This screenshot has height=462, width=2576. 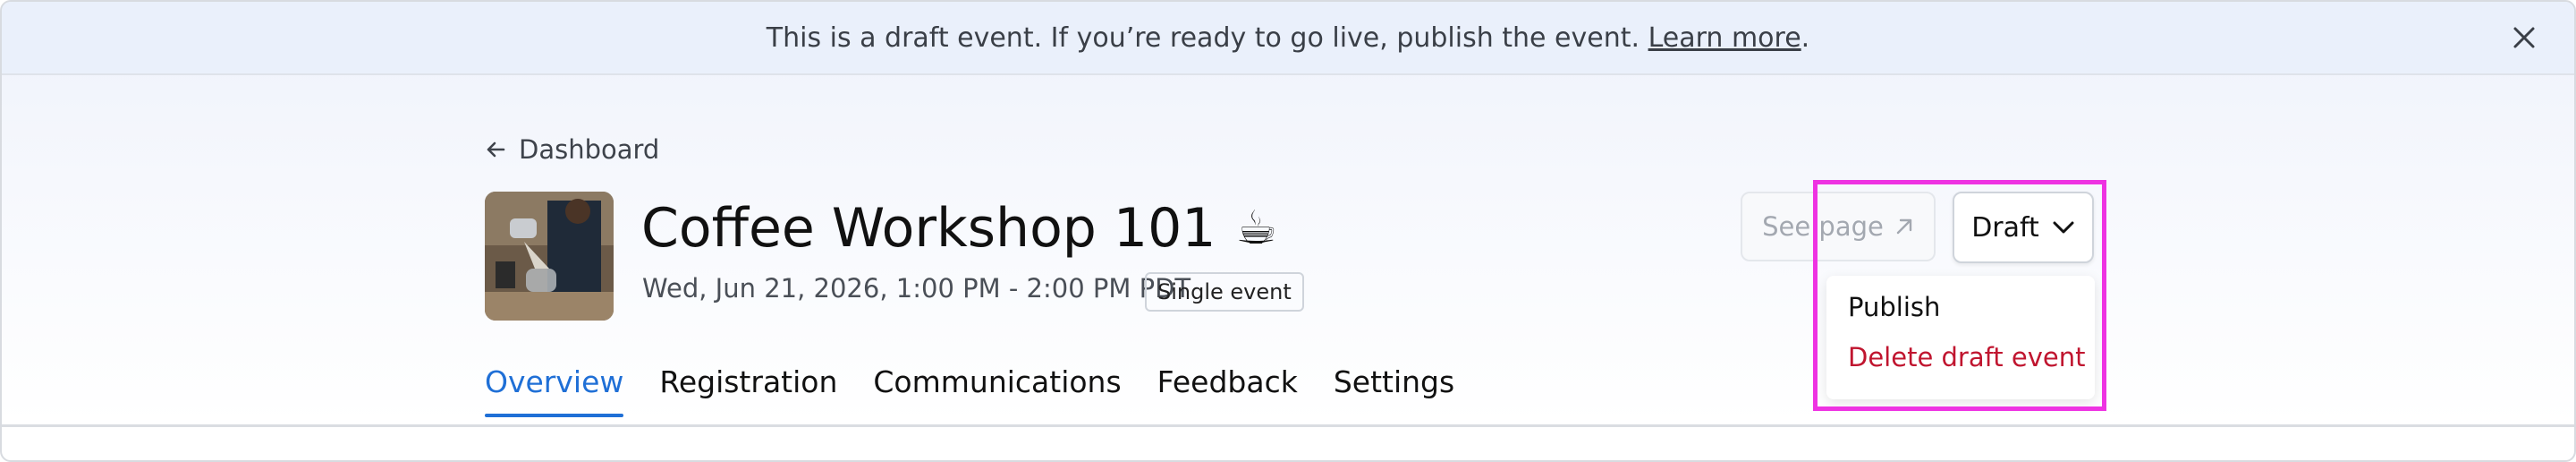 I want to click on close-banner-button, so click(x=2524, y=38).